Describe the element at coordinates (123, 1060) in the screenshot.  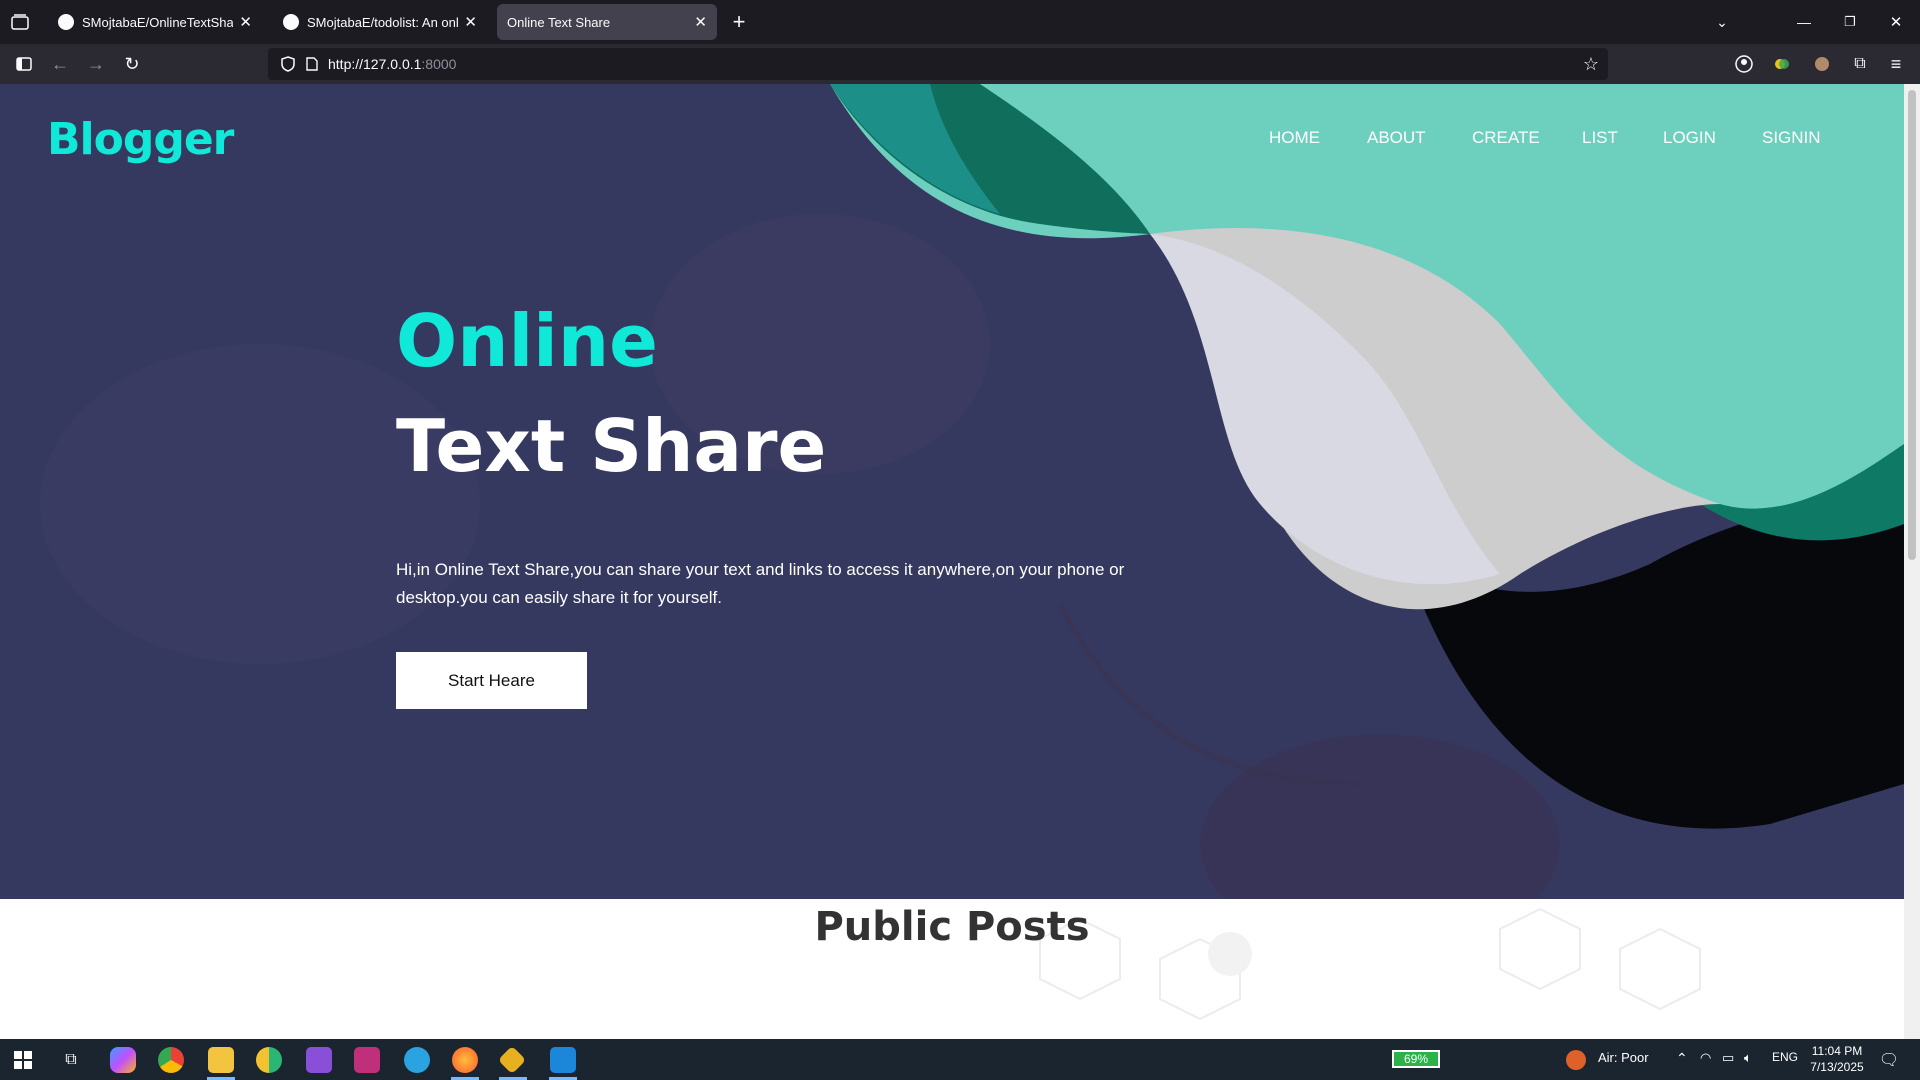
I see `copilot-icon` at that location.